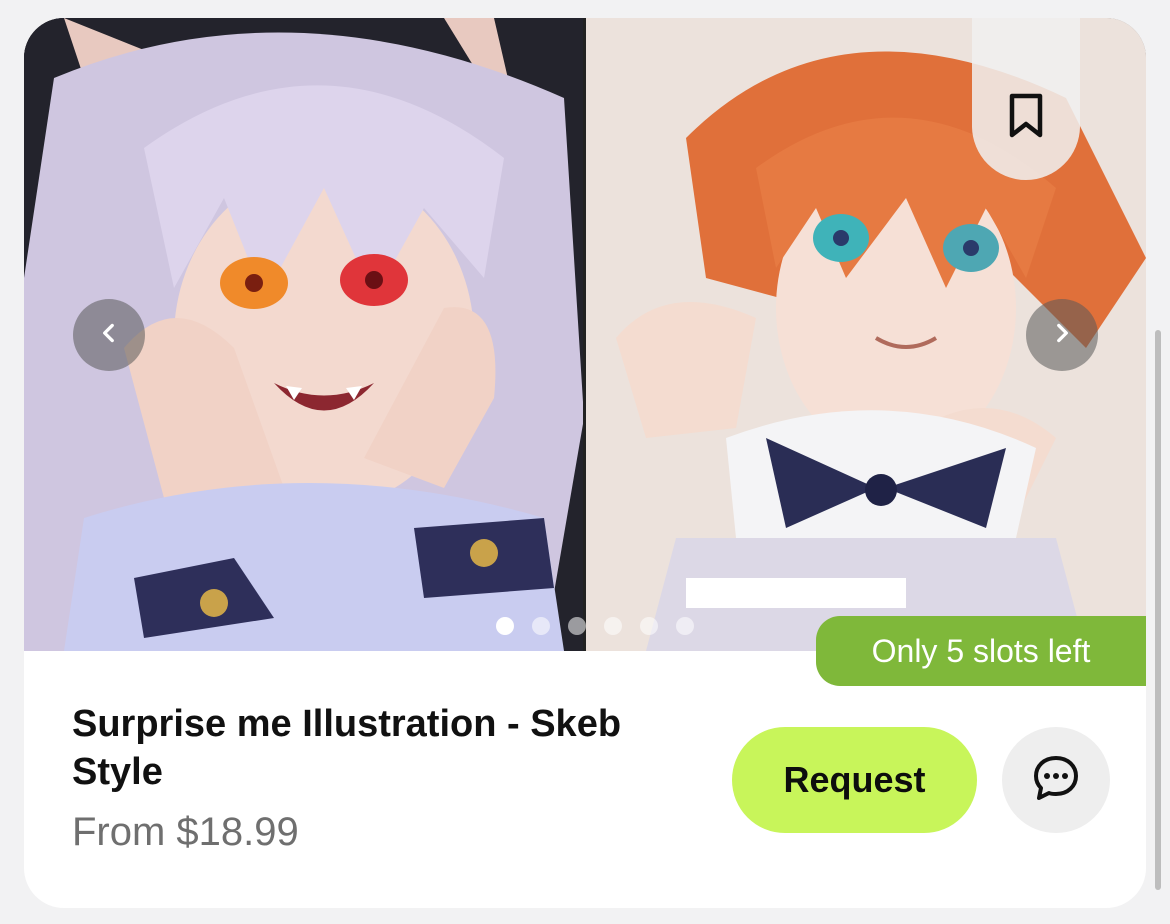 This screenshot has height=924, width=1170. I want to click on carousel-prev-button, so click(109, 335).